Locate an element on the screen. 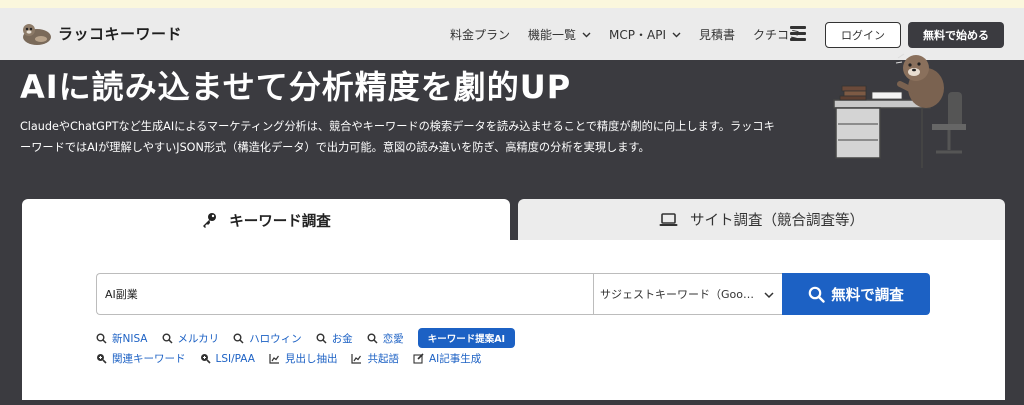  edit-icon is located at coordinates (418, 358).